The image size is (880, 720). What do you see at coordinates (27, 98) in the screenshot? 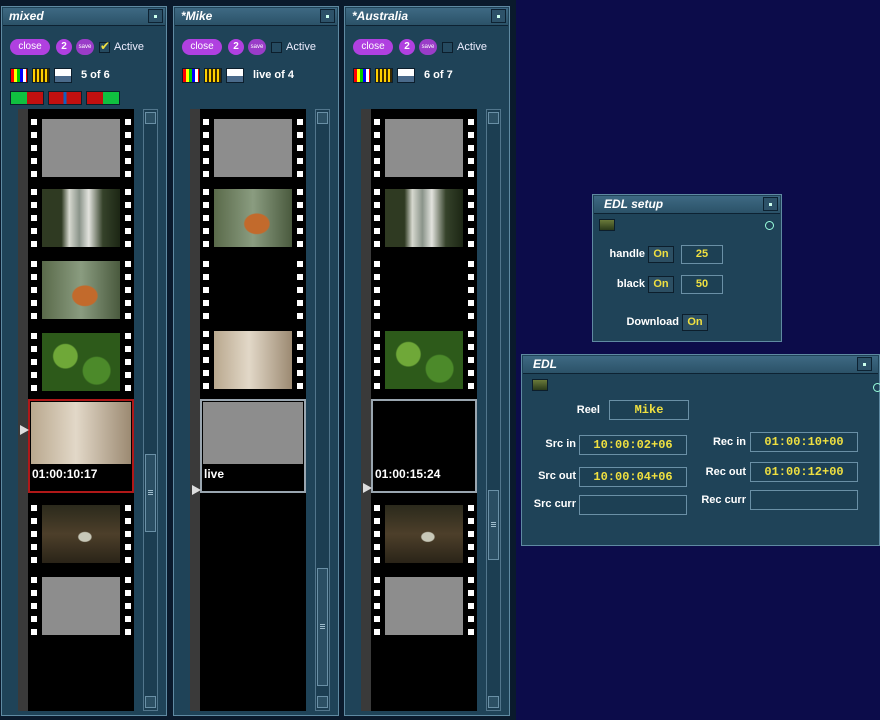
I see `transition-in-button` at bounding box center [27, 98].